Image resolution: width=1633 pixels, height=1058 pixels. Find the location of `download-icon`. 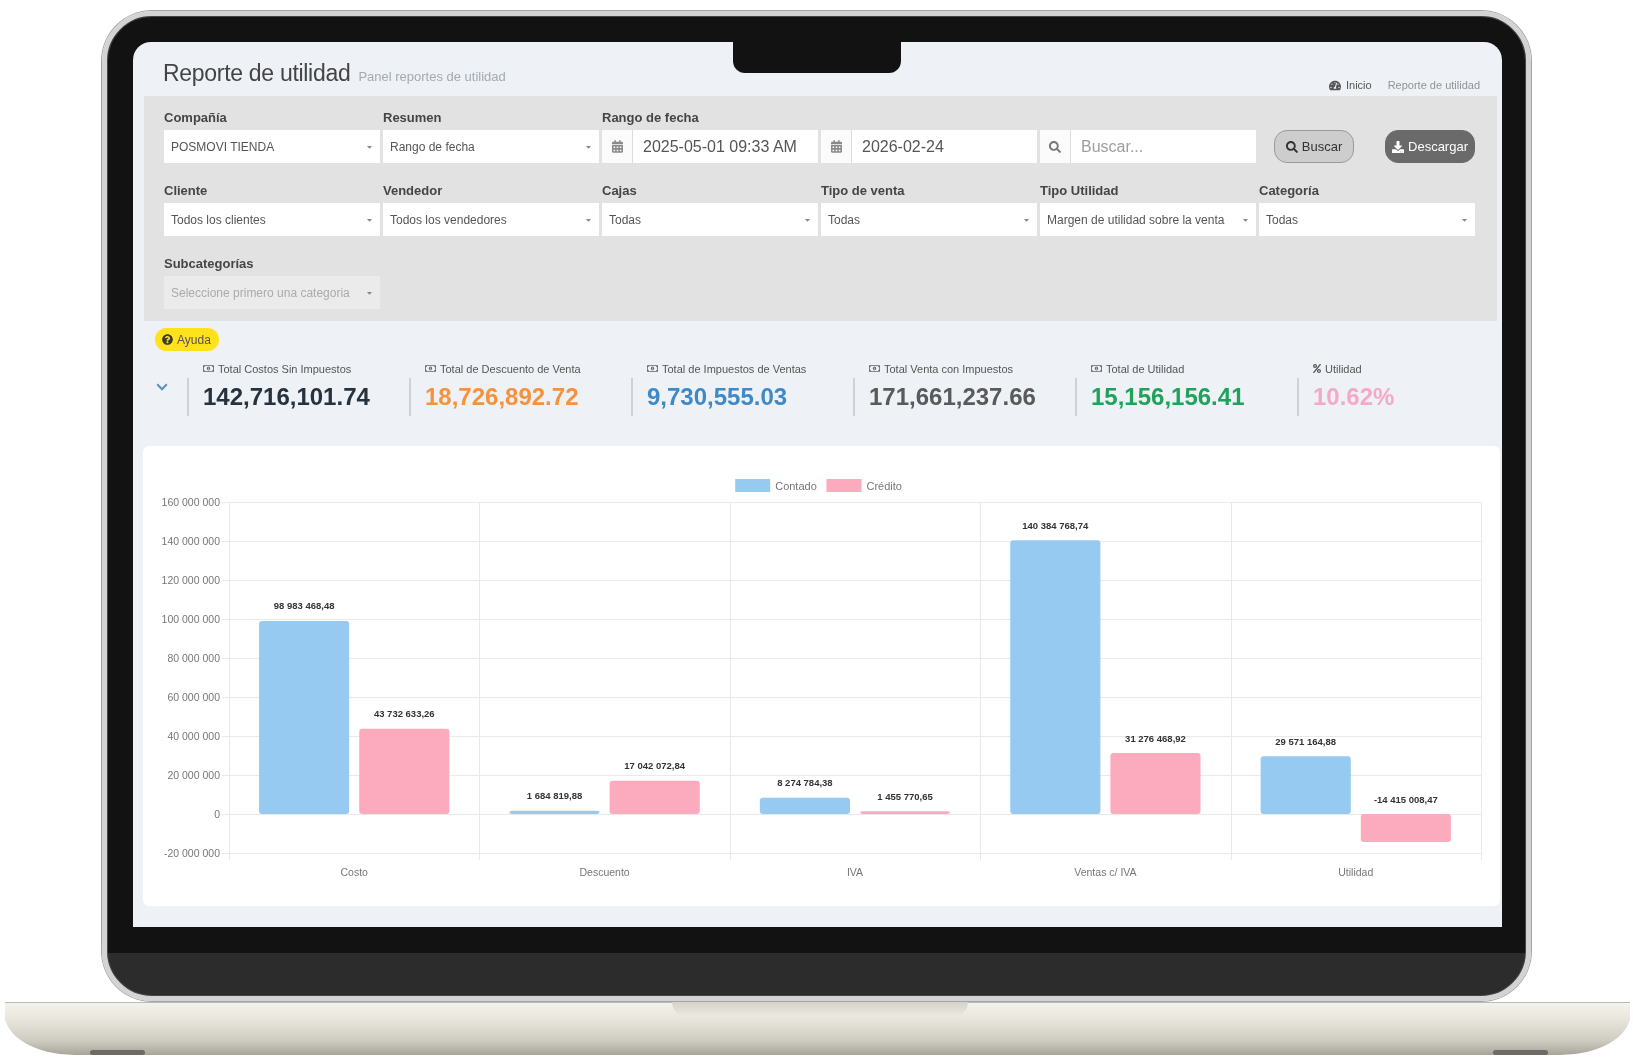

download-icon is located at coordinates (1398, 146).